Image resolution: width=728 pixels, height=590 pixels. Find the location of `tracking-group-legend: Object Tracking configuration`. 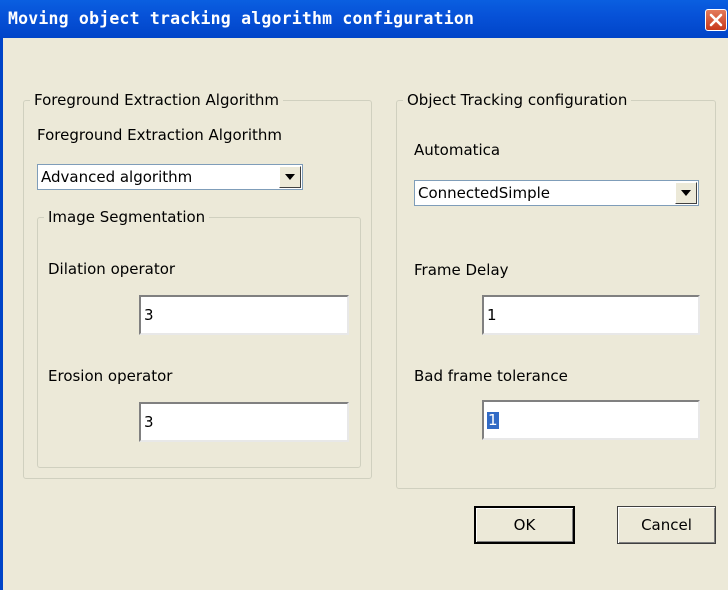

tracking-group-legend: Object Tracking configuration is located at coordinates (517, 100).